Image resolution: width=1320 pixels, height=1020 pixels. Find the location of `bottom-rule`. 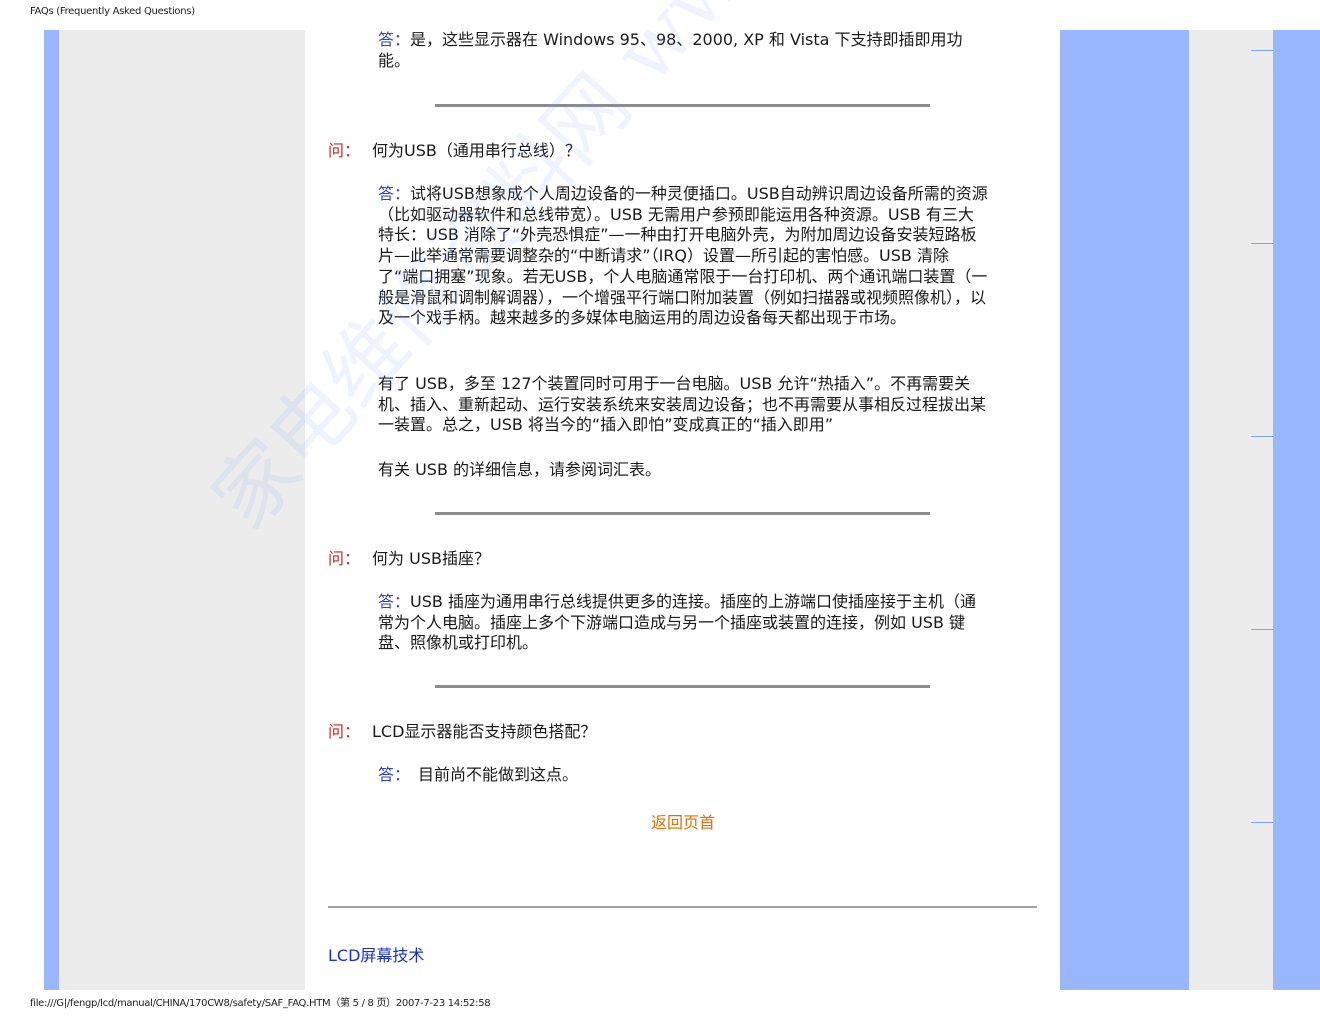

bottom-rule is located at coordinates (682, 907).